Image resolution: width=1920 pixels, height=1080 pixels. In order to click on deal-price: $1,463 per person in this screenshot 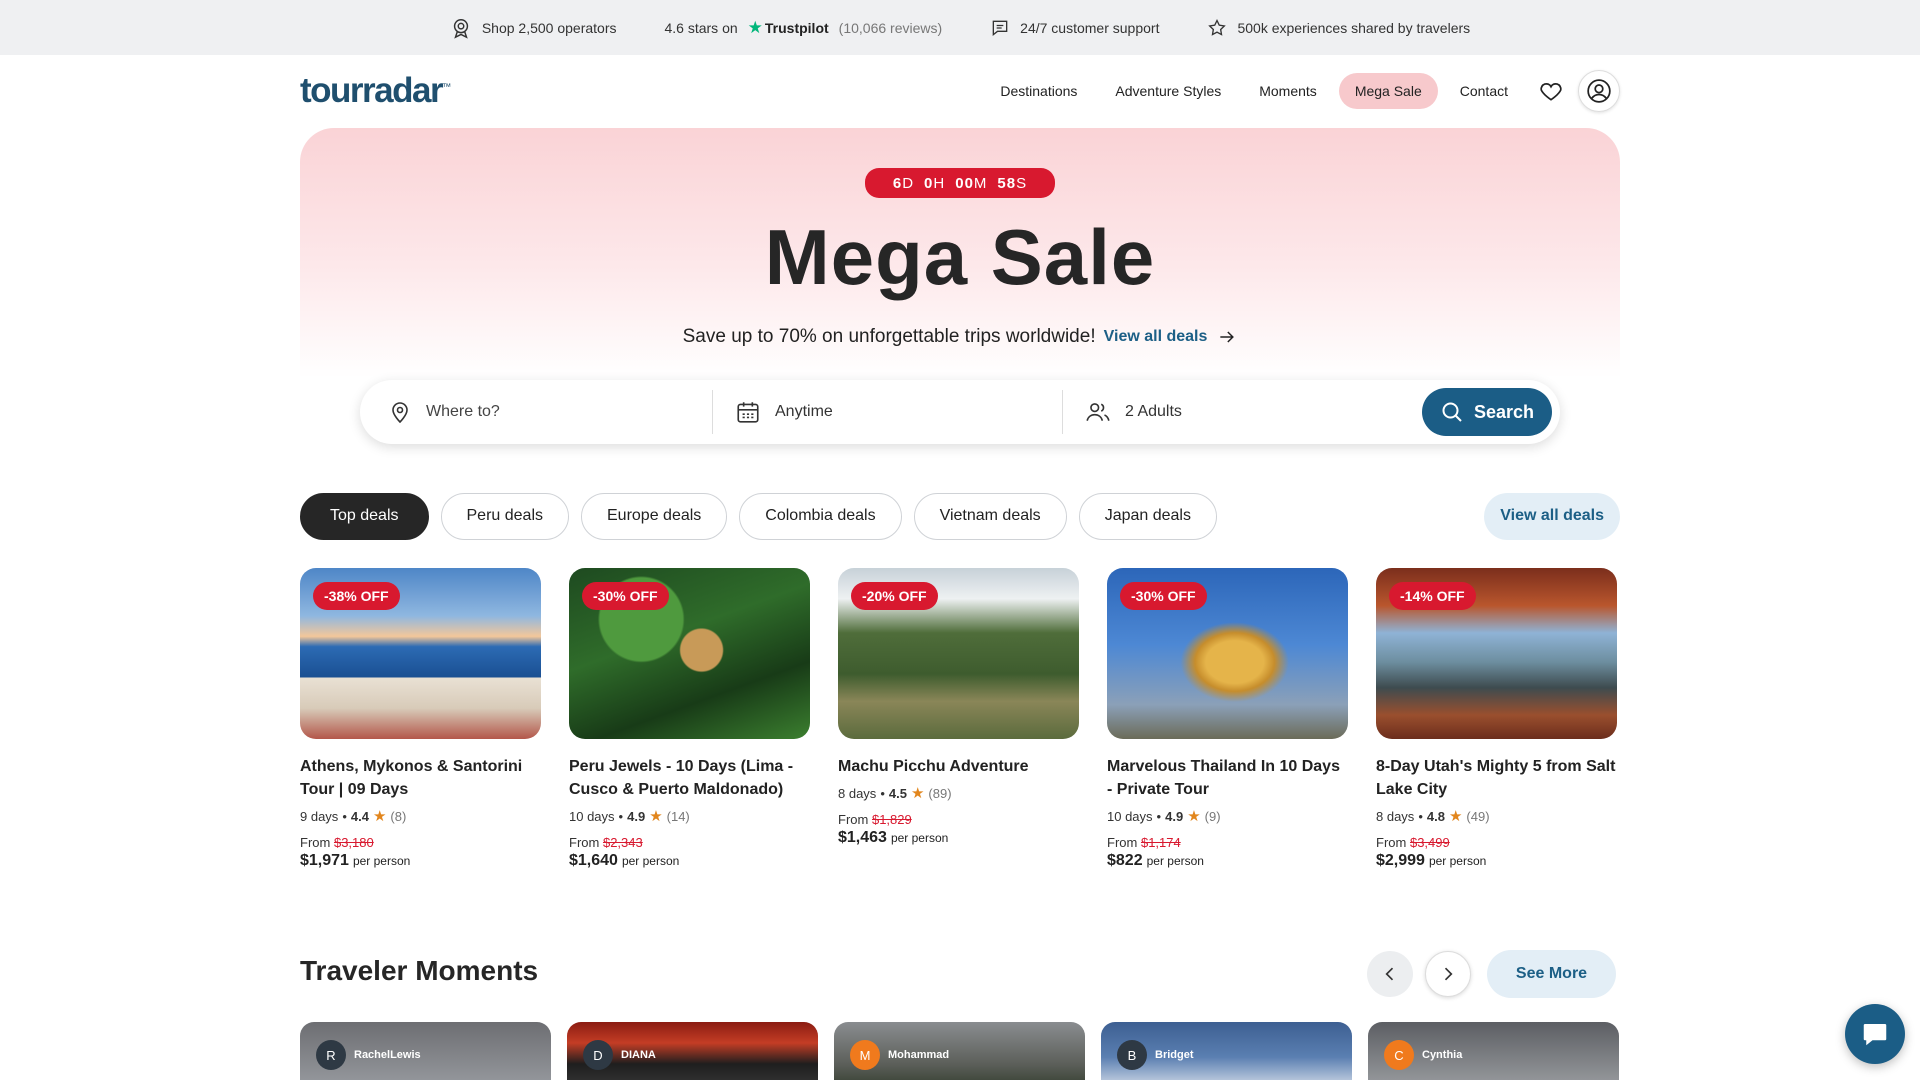, I will do `click(958, 838)`.